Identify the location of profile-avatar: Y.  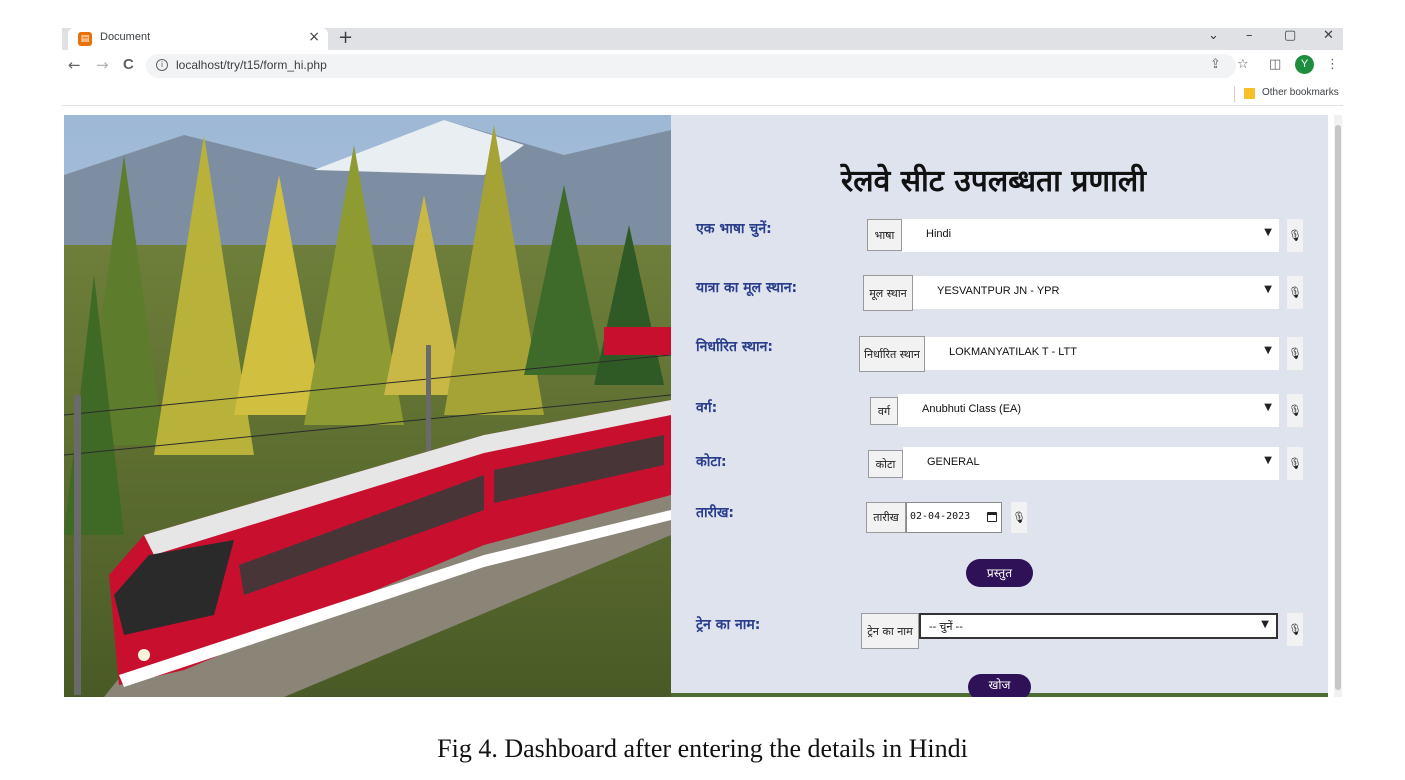
(1304, 64).